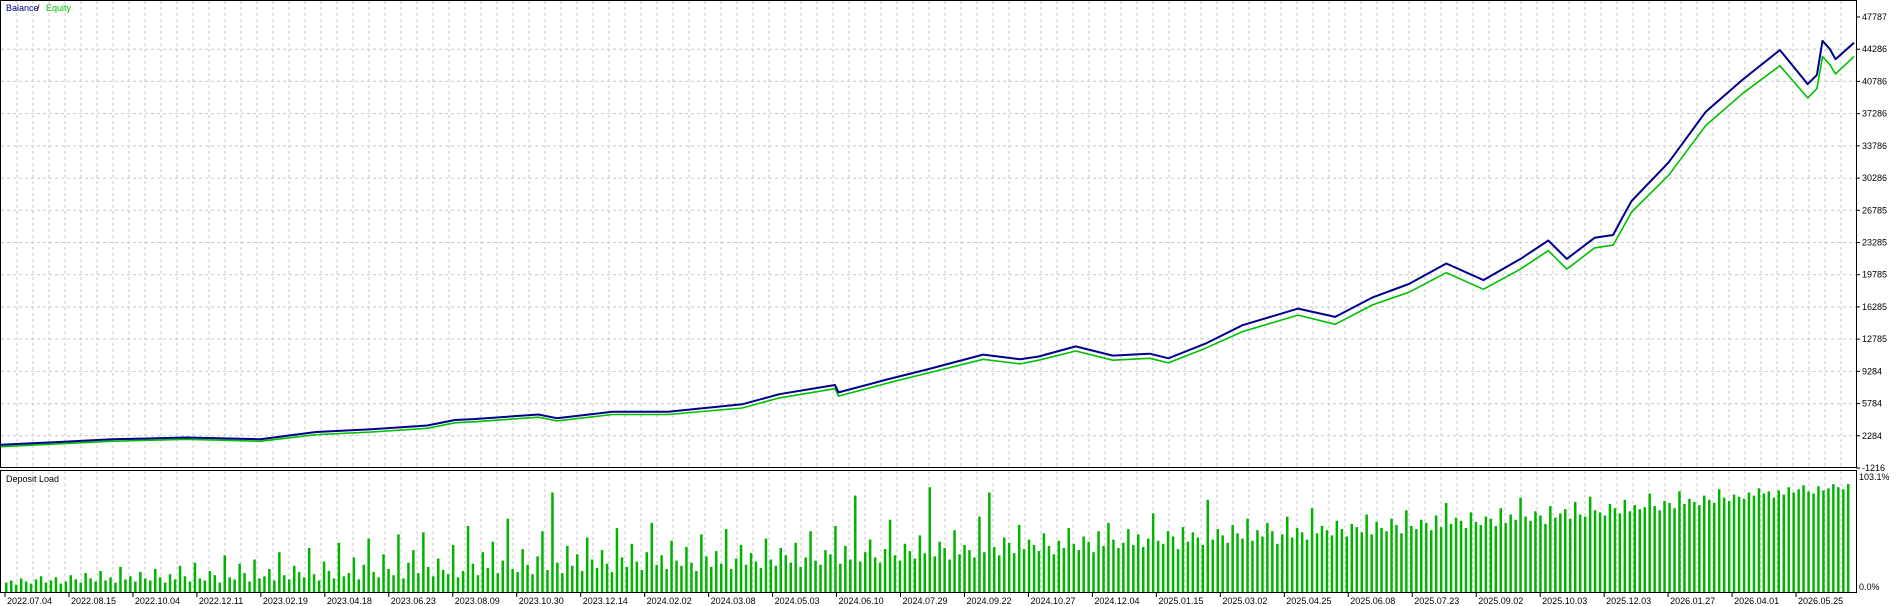  What do you see at coordinates (1874, 339) in the screenshot?
I see `y-tick-label: 12785` at bounding box center [1874, 339].